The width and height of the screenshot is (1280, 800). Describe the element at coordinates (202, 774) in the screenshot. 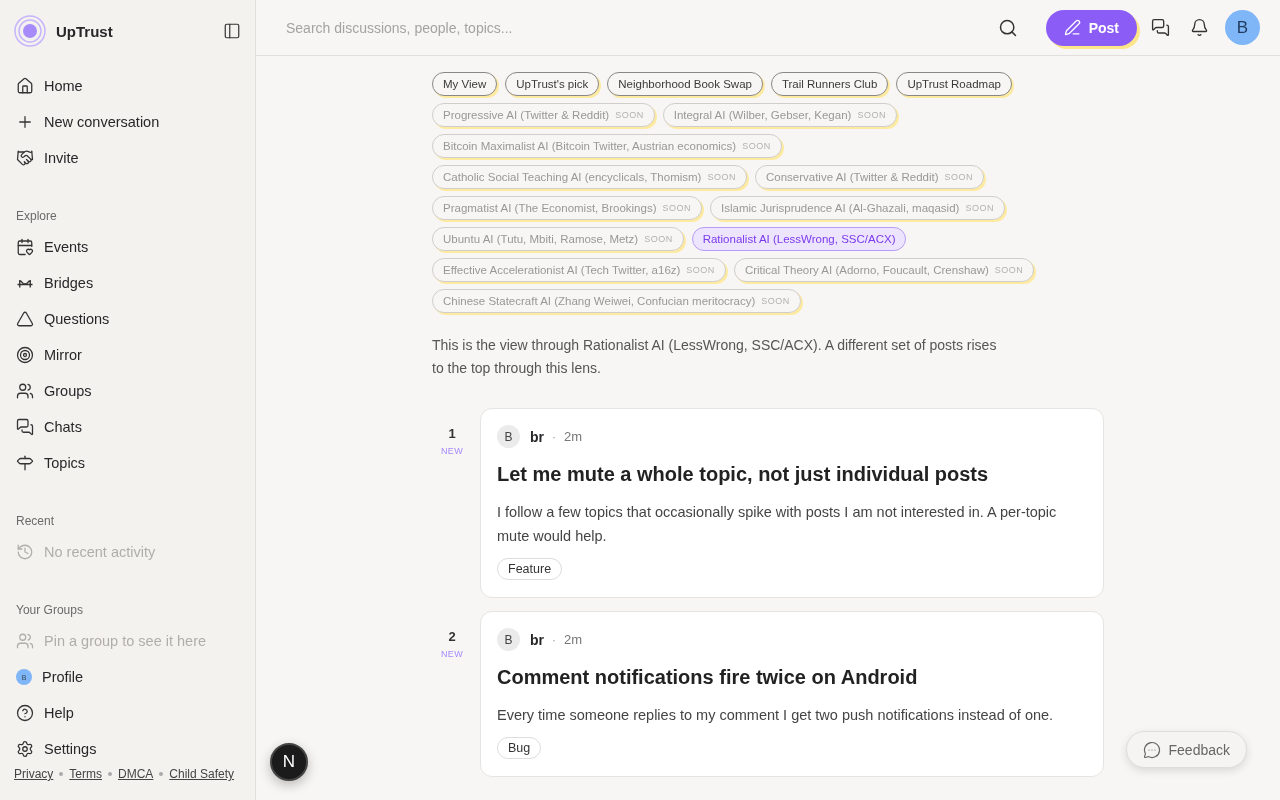

I see `footer-link: Child Safety` at that location.